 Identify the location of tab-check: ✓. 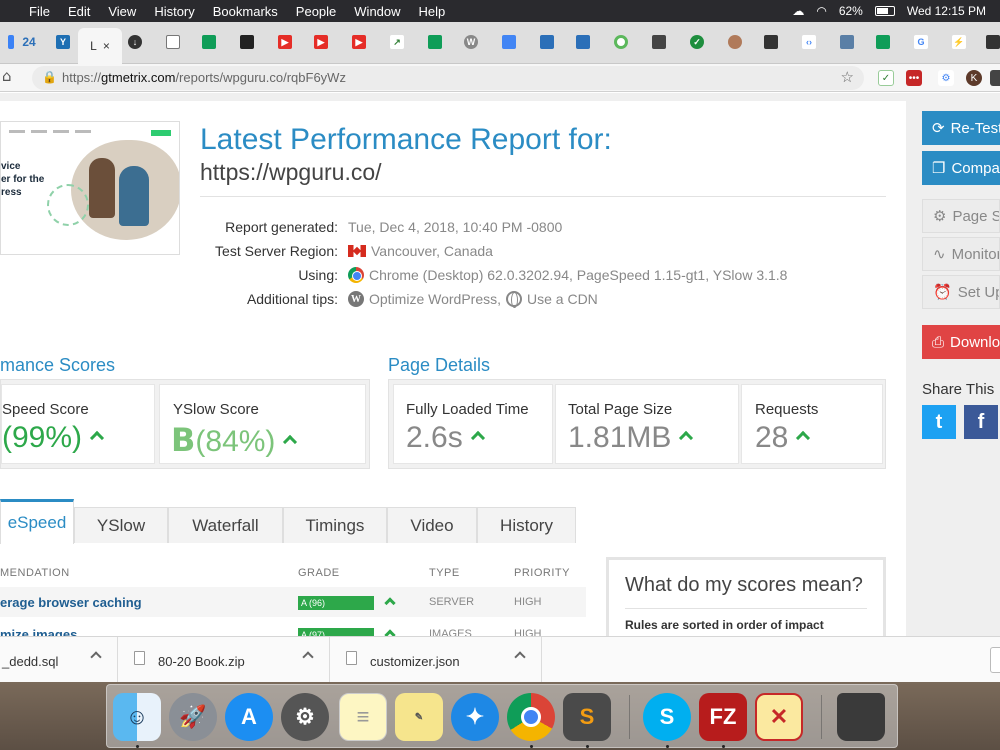
(697, 42).